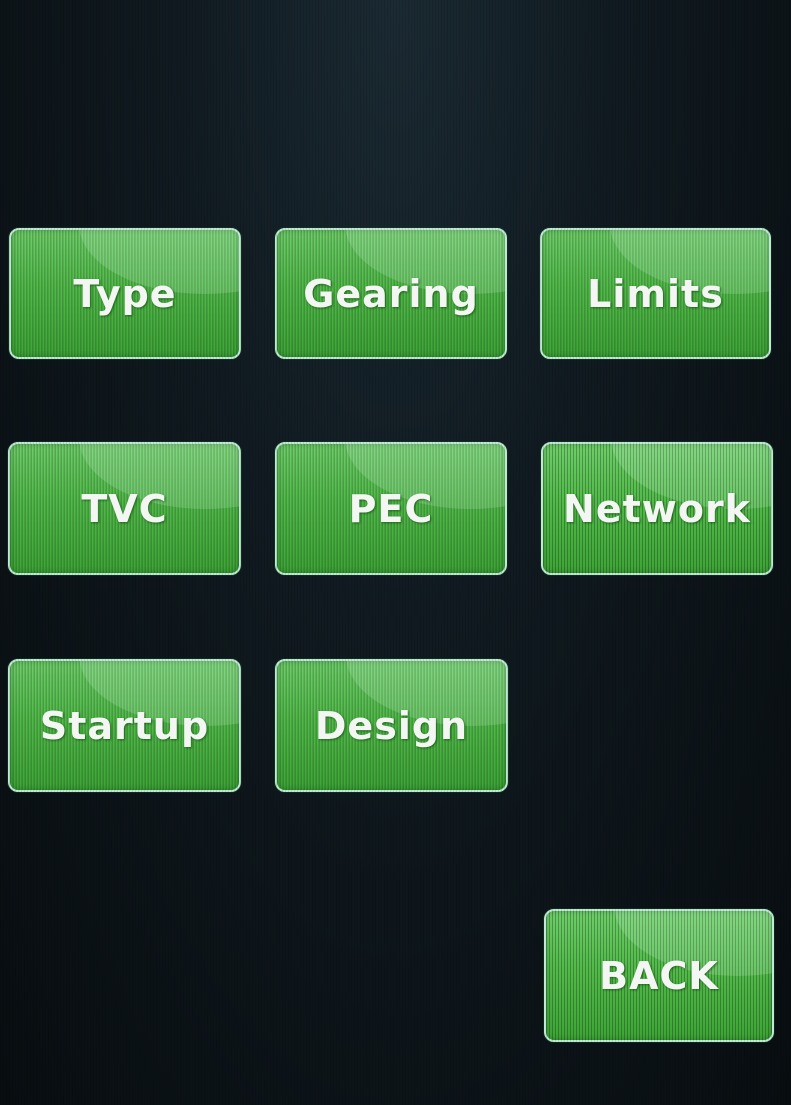 Image resolution: width=791 pixels, height=1105 pixels. I want to click on back-button: BACK, so click(659, 975).